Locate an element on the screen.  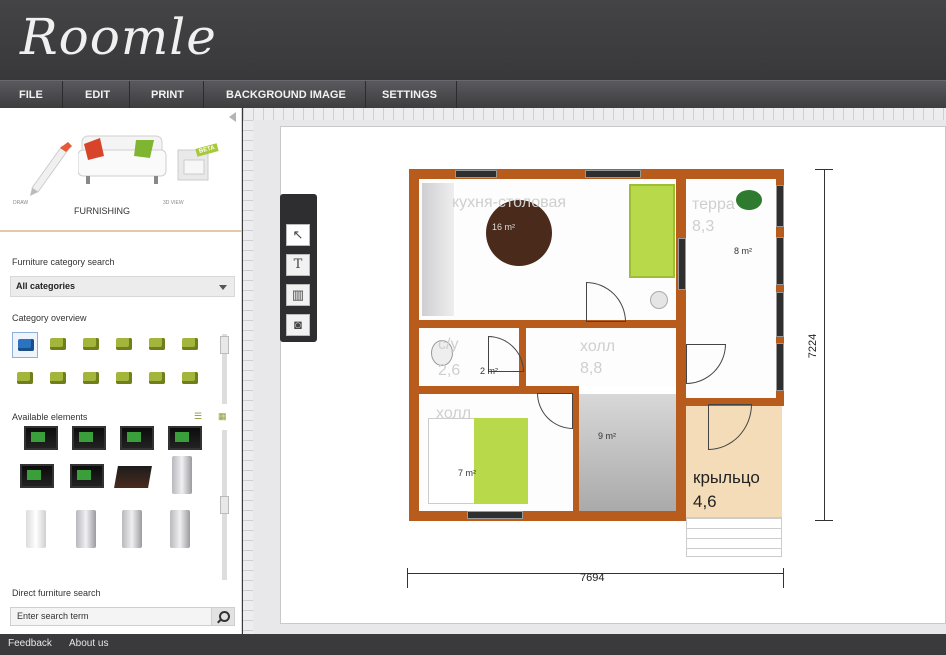
wall-inner-vertical is located at coordinates (681, 345).